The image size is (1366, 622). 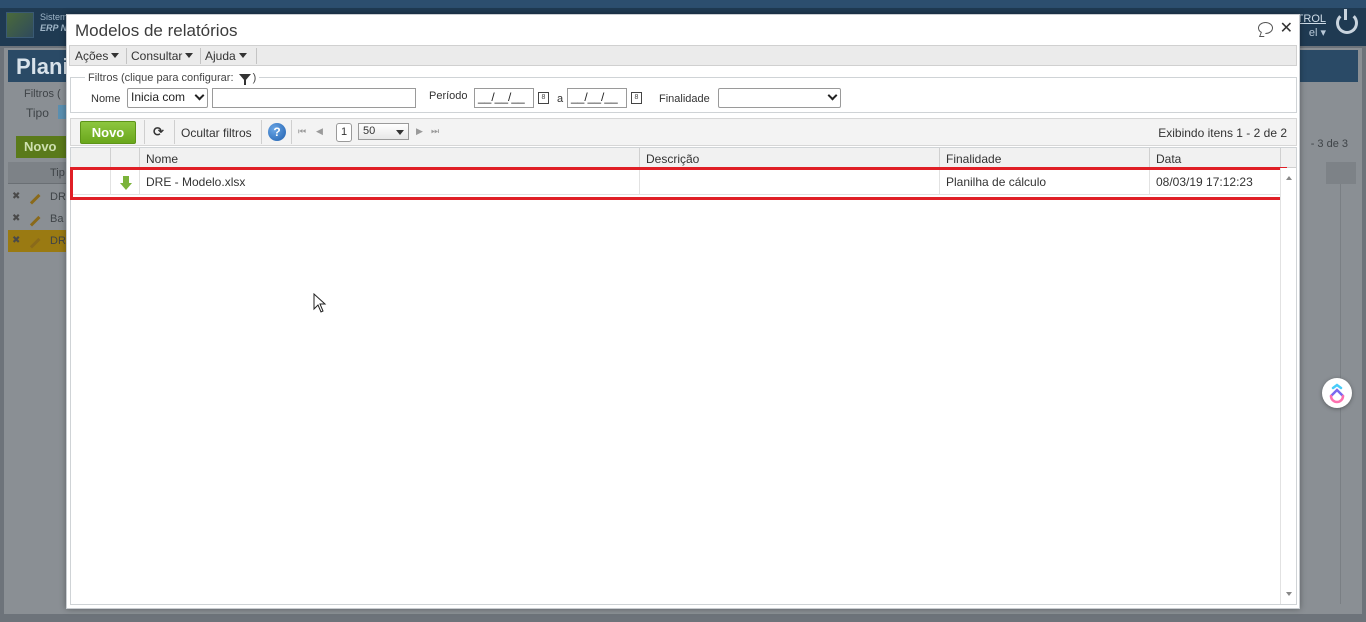 I want to click on page-size-select: 50, so click(x=383, y=131).